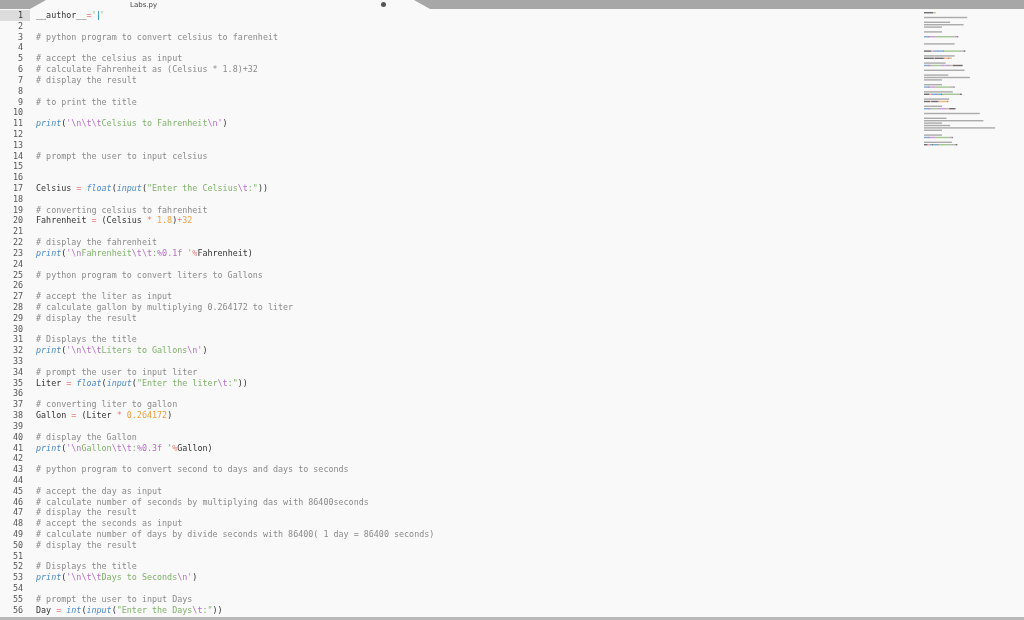 Image resolution: width=1024 pixels, height=620 pixels. I want to click on line-number: 41, so click(17, 448).